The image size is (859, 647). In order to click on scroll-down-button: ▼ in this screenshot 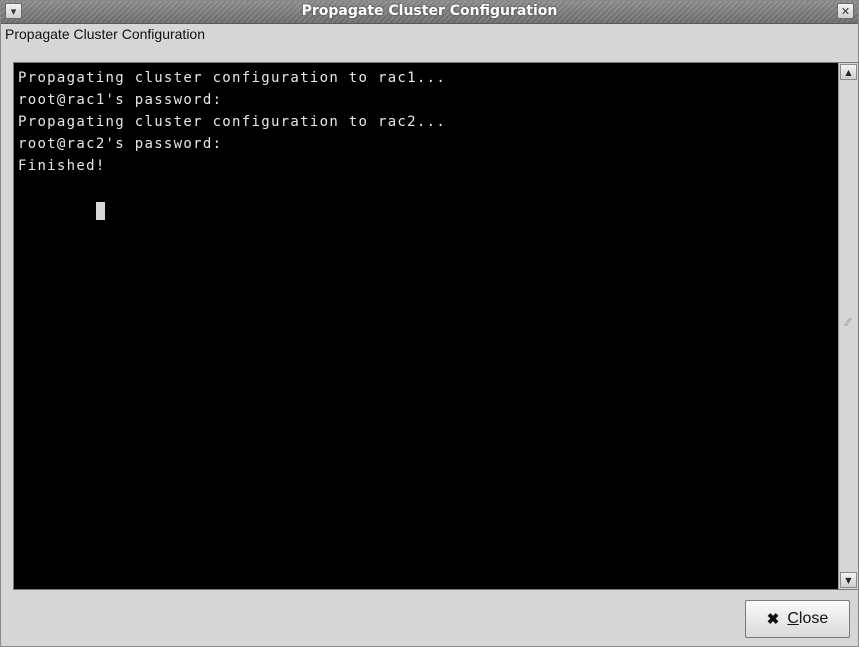, I will do `click(848, 580)`.